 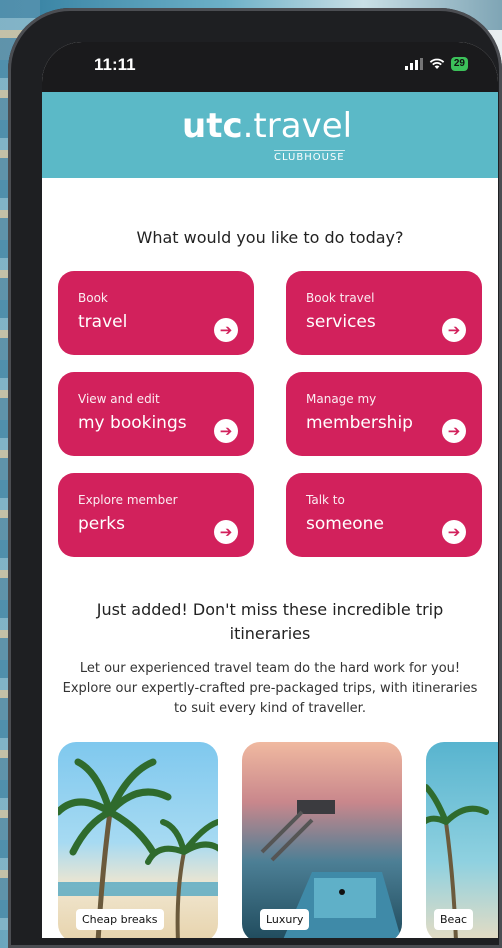 What do you see at coordinates (119, 399) in the screenshot?
I see `card-label-small: View and edit` at bounding box center [119, 399].